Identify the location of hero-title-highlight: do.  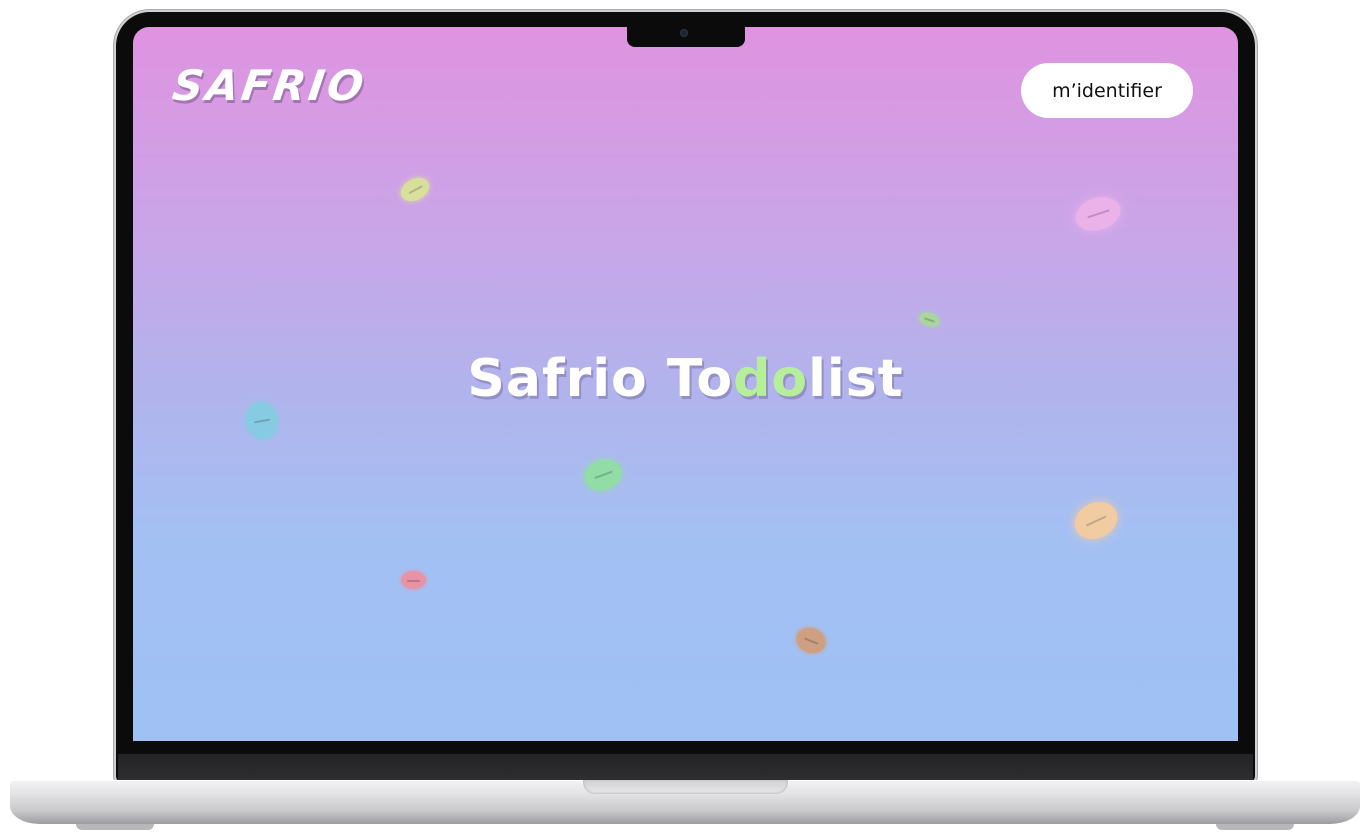
(771, 379).